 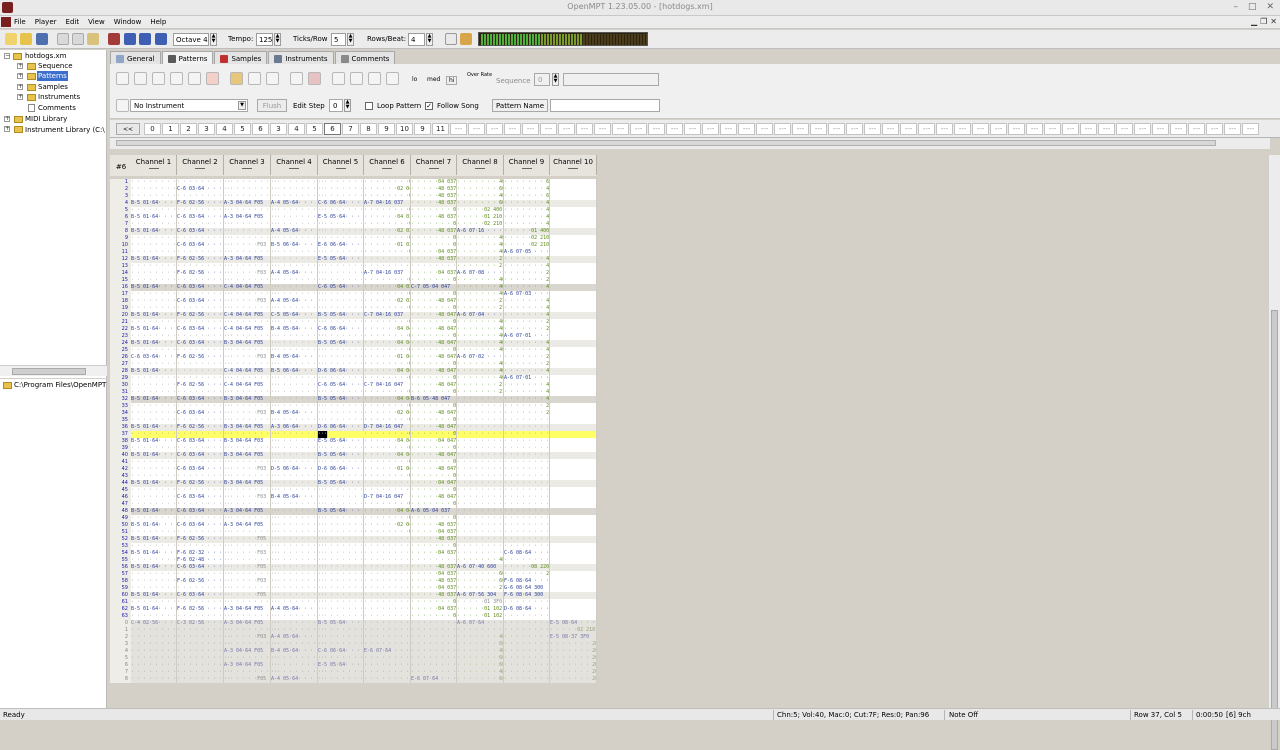 What do you see at coordinates (434, 399) in the screenshot?
I see `pattern-cell: B-6 05·48 047` at bounding box center [434, 399].